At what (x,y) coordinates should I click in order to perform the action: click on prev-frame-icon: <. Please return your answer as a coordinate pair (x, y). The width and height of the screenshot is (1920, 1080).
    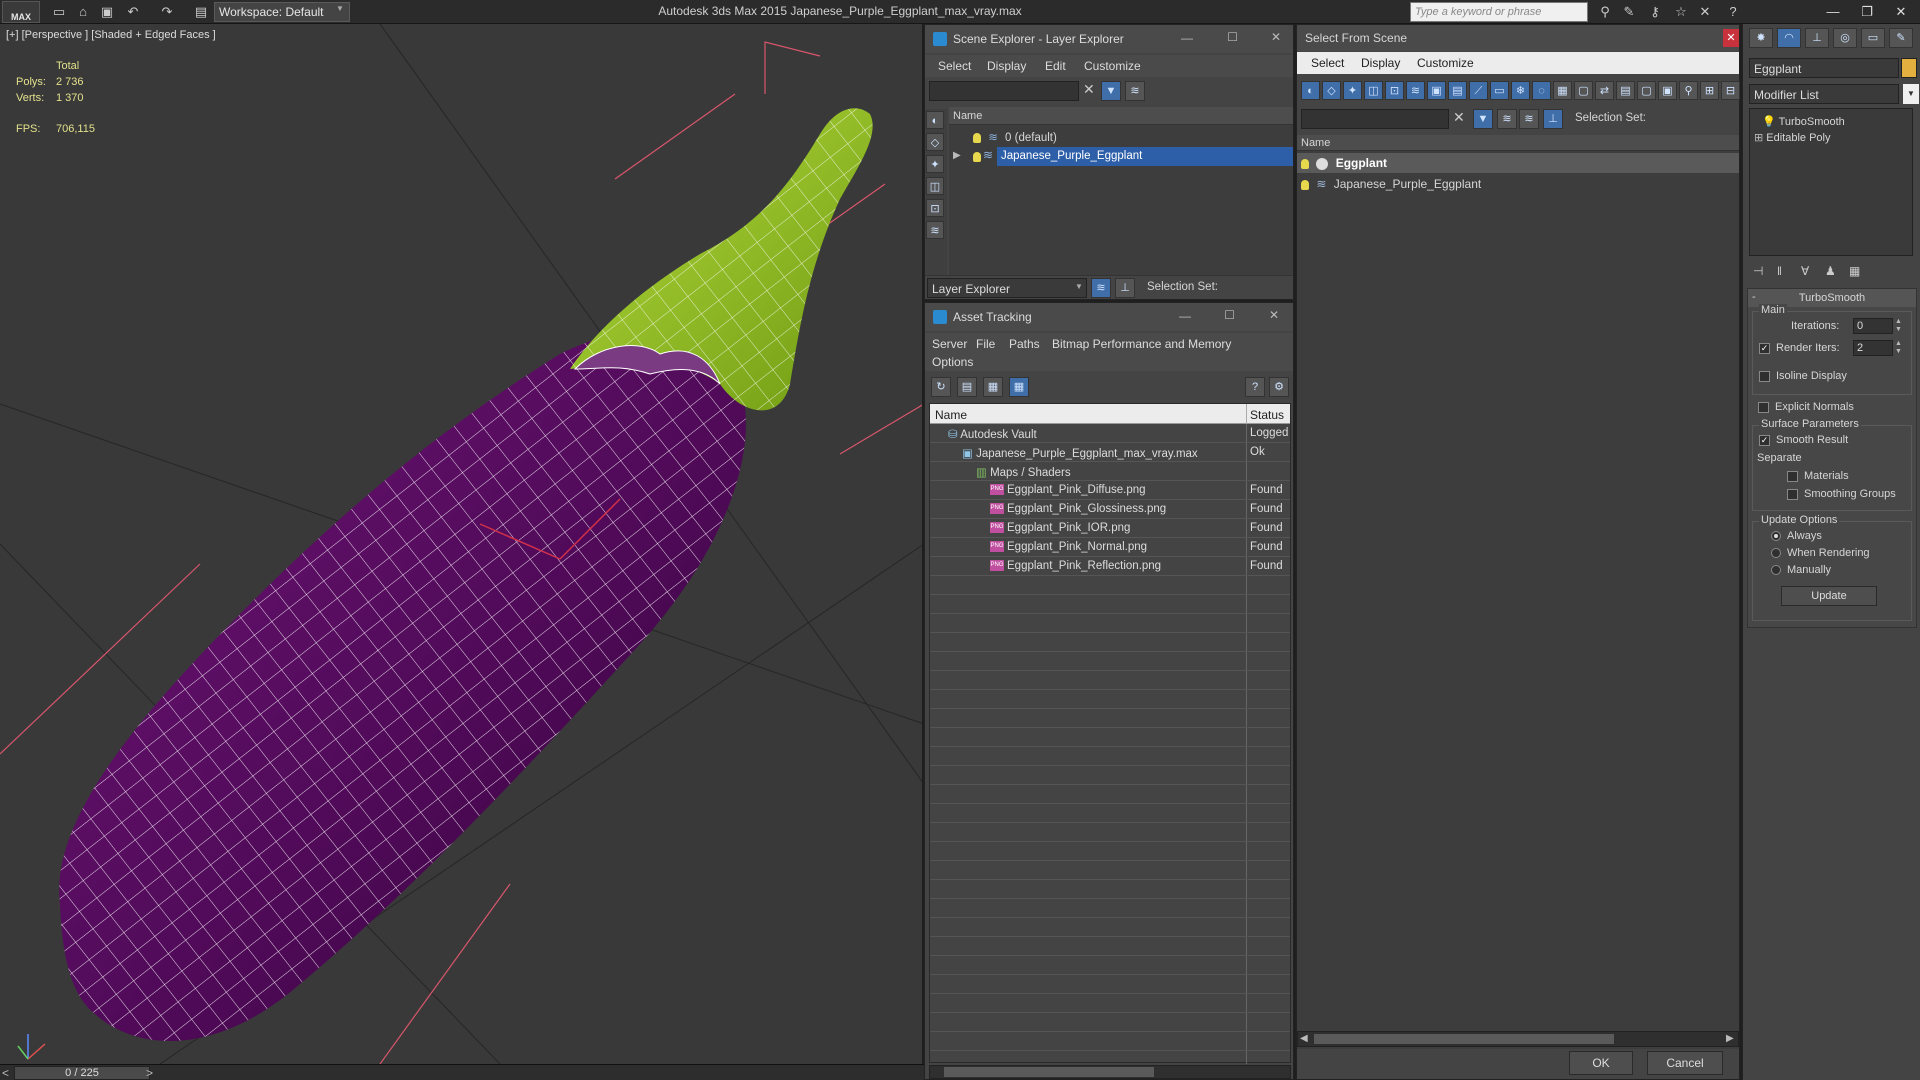
    Looking at the image, I should click on (5, 1073).